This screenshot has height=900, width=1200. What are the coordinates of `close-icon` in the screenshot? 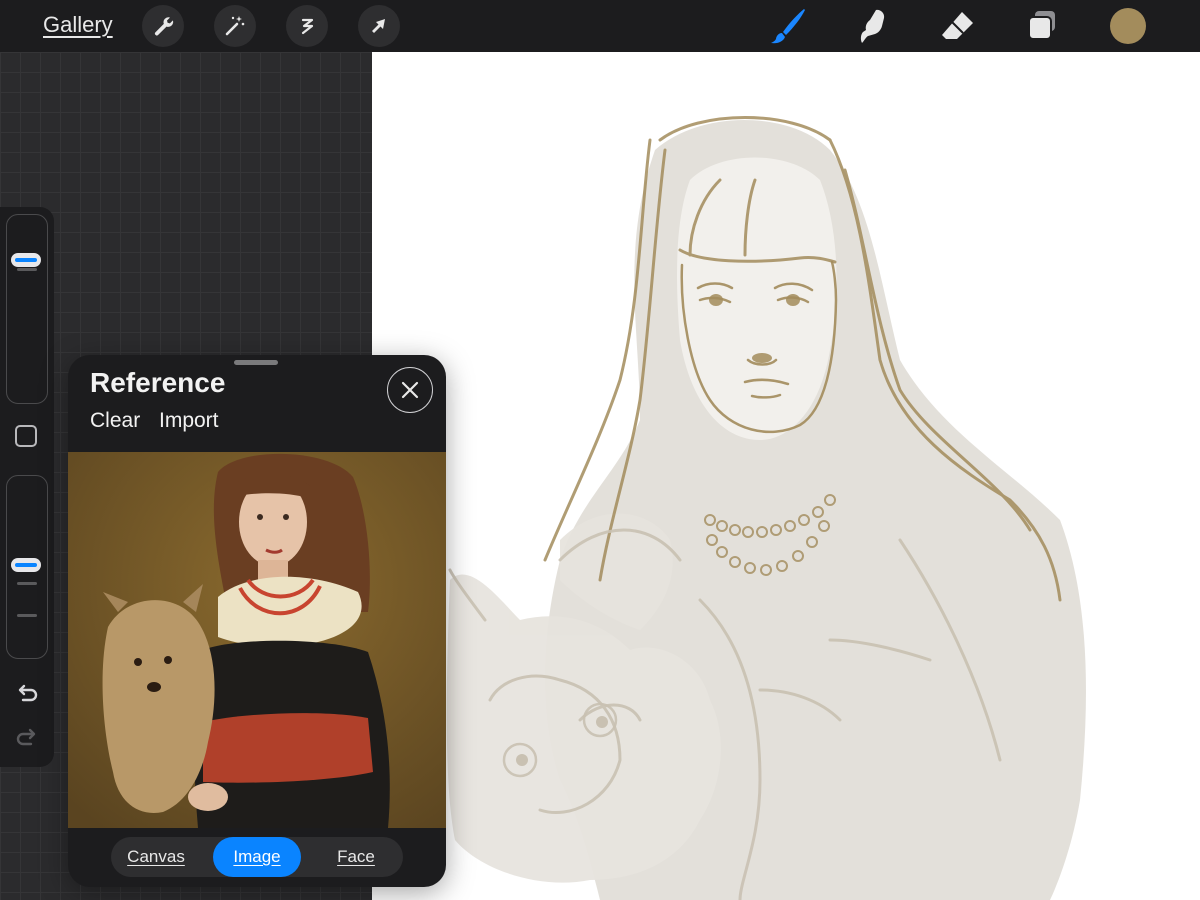 It's located at (410, 390).